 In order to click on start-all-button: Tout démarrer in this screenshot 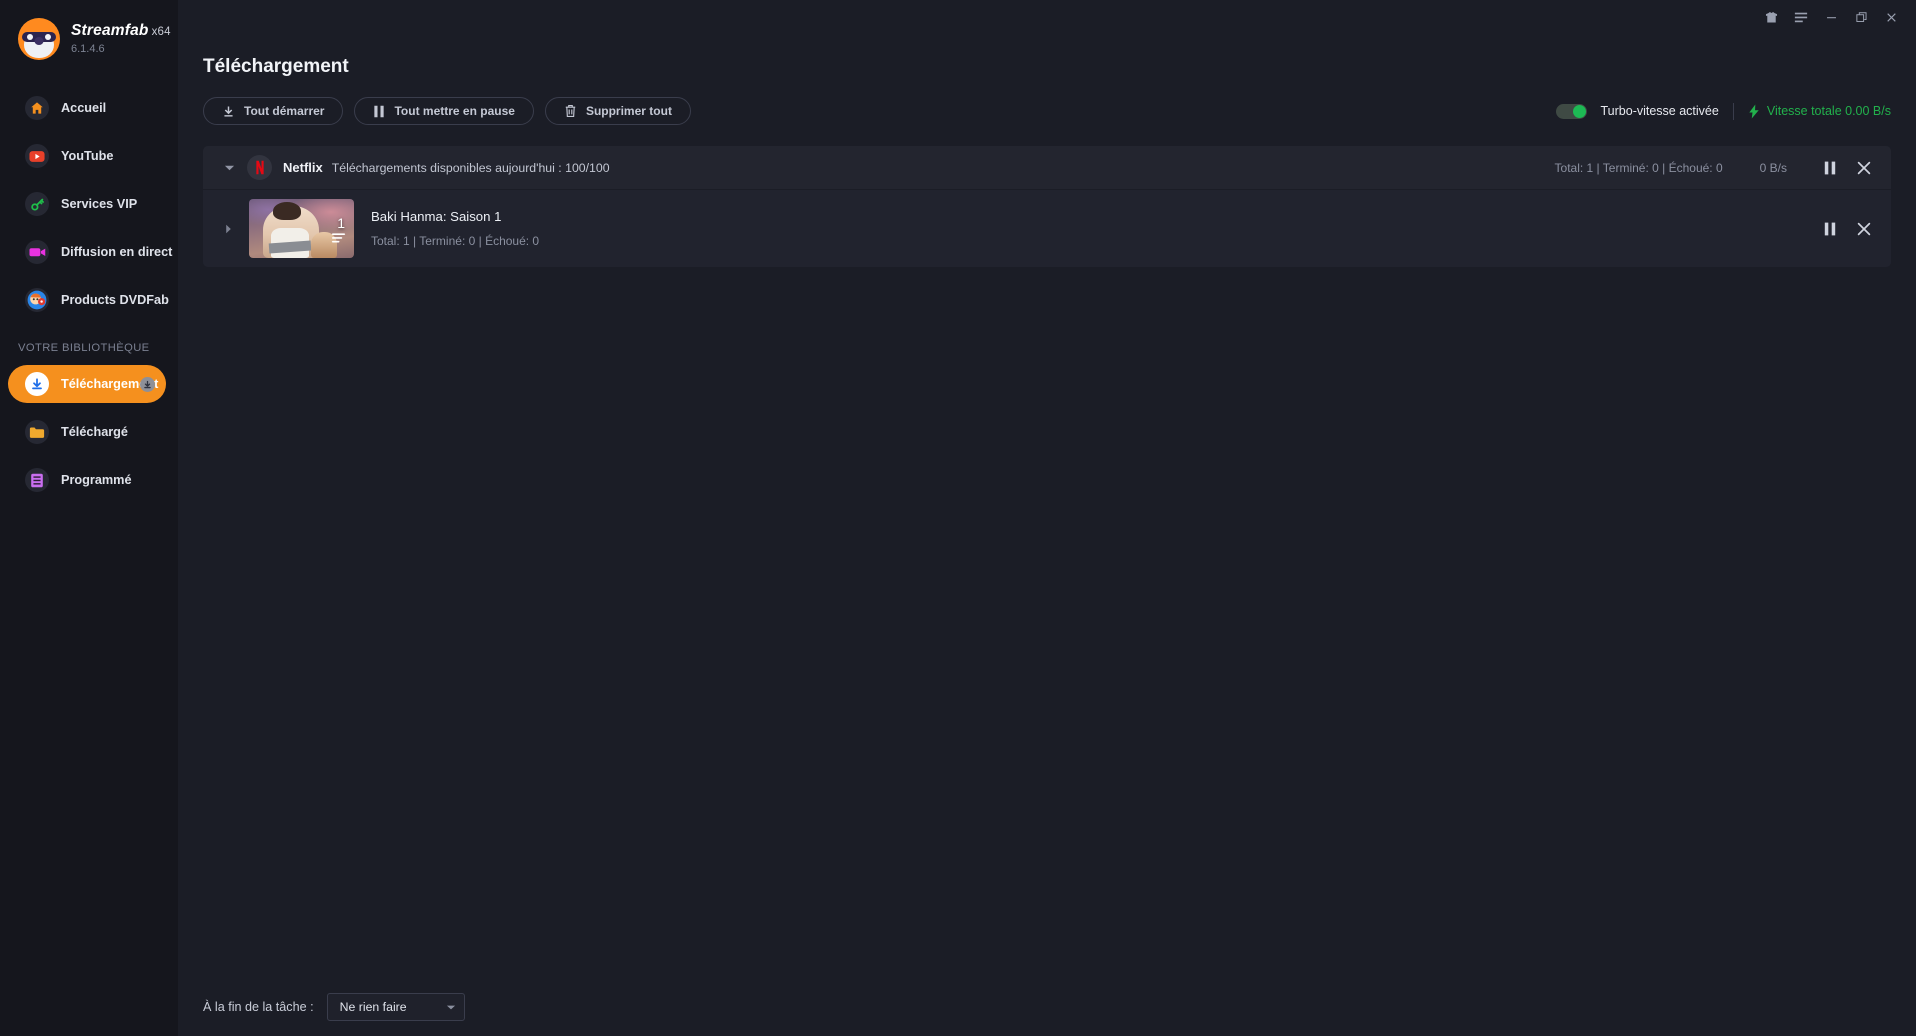, I will do `click(273, 111)`.